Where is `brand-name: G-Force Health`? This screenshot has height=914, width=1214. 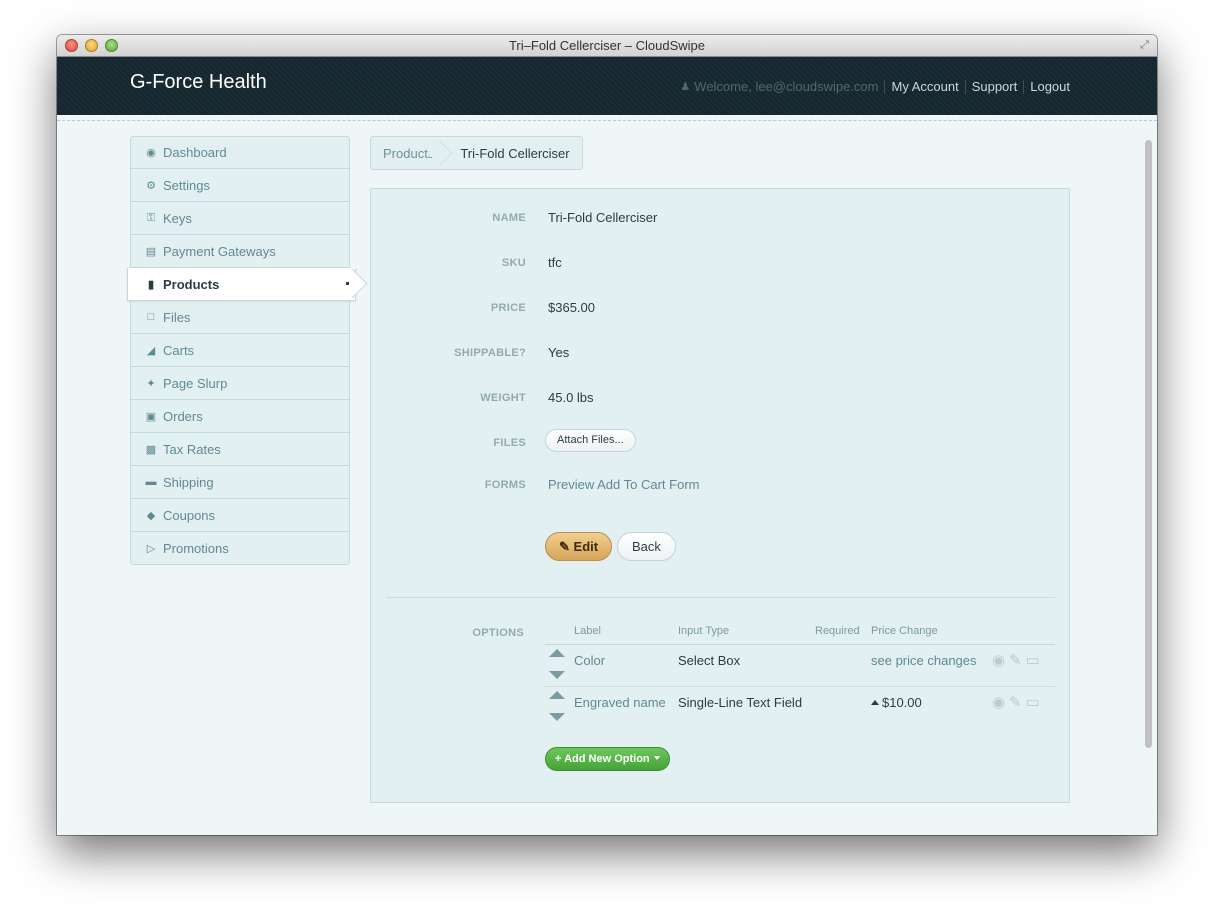 brand-name: G-Force Health is located at coordinates (198, 82).